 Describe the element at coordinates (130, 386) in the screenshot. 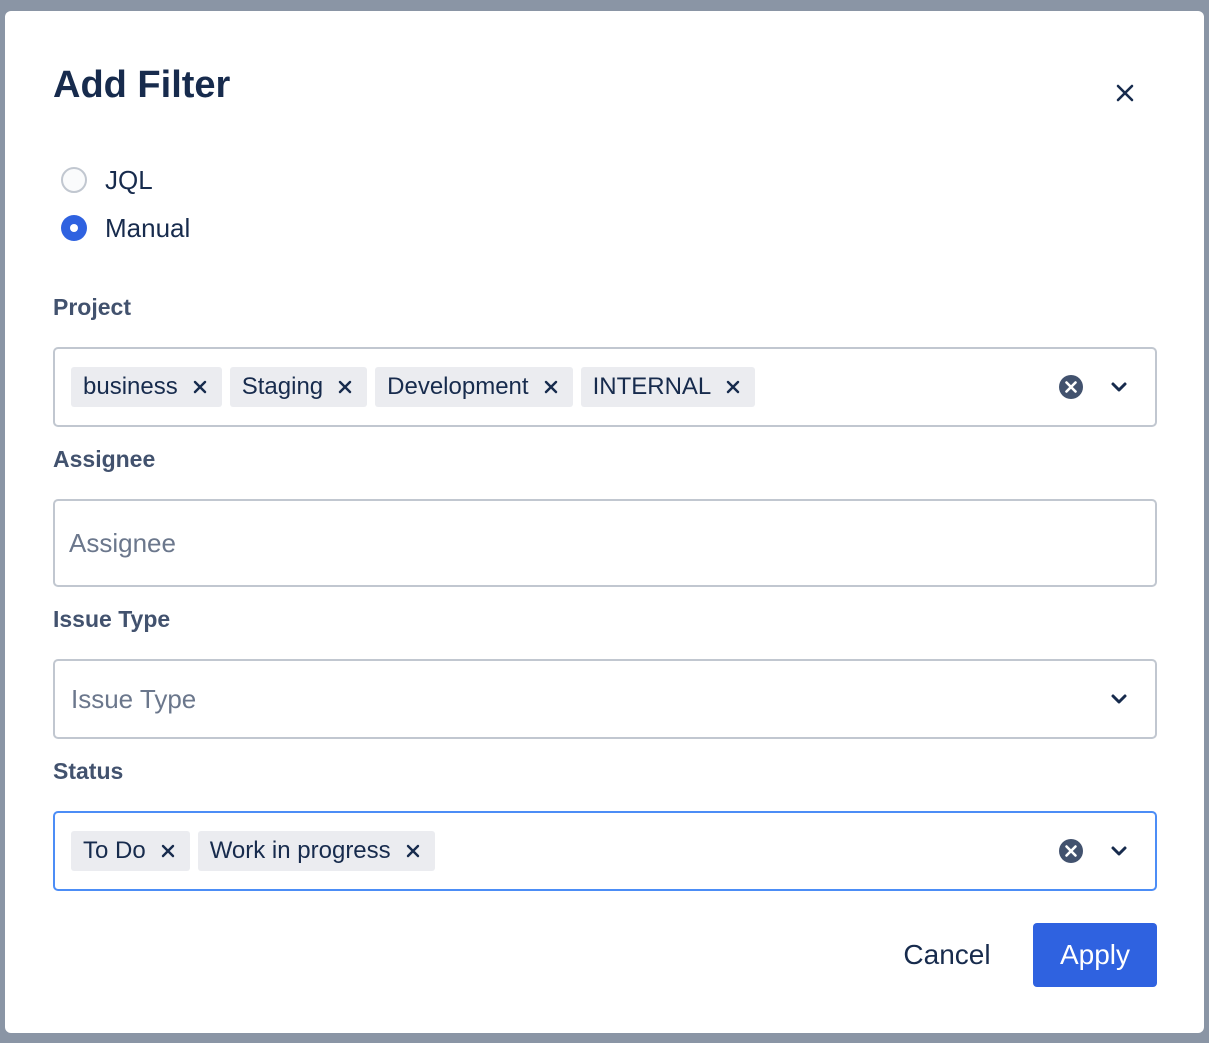

I see `project-tag-label: business` at that location.